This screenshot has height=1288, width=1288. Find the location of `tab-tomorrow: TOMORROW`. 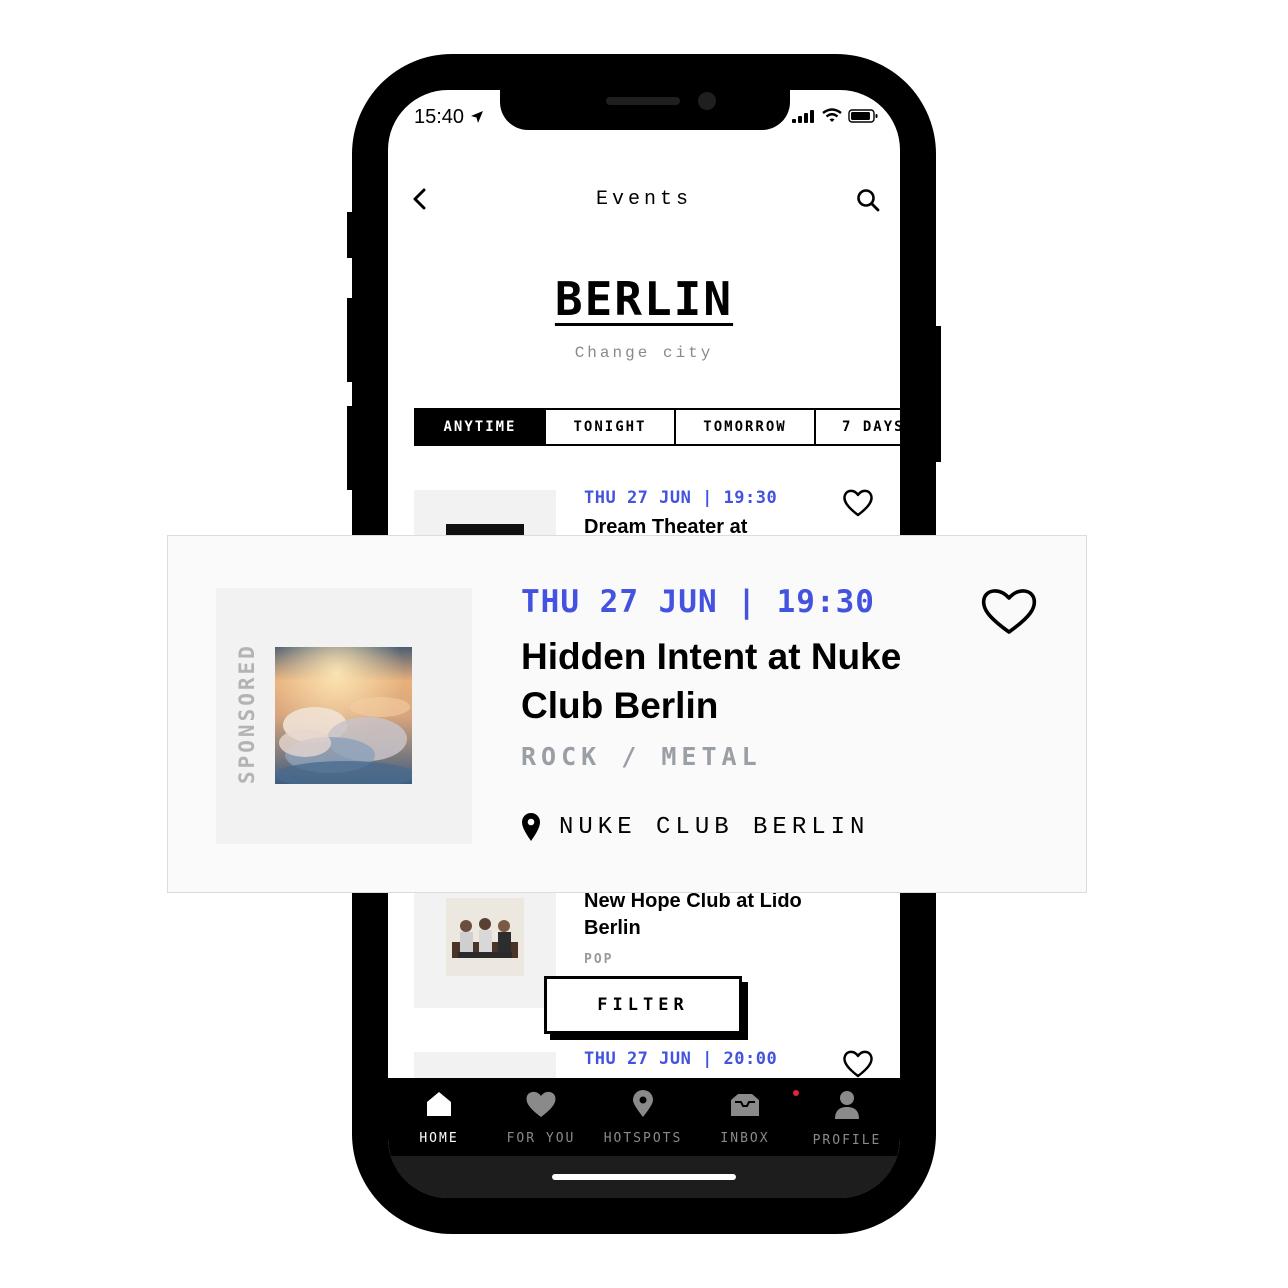

tab-tomorrow: TOMORROW is located at coordinates (746, 427).